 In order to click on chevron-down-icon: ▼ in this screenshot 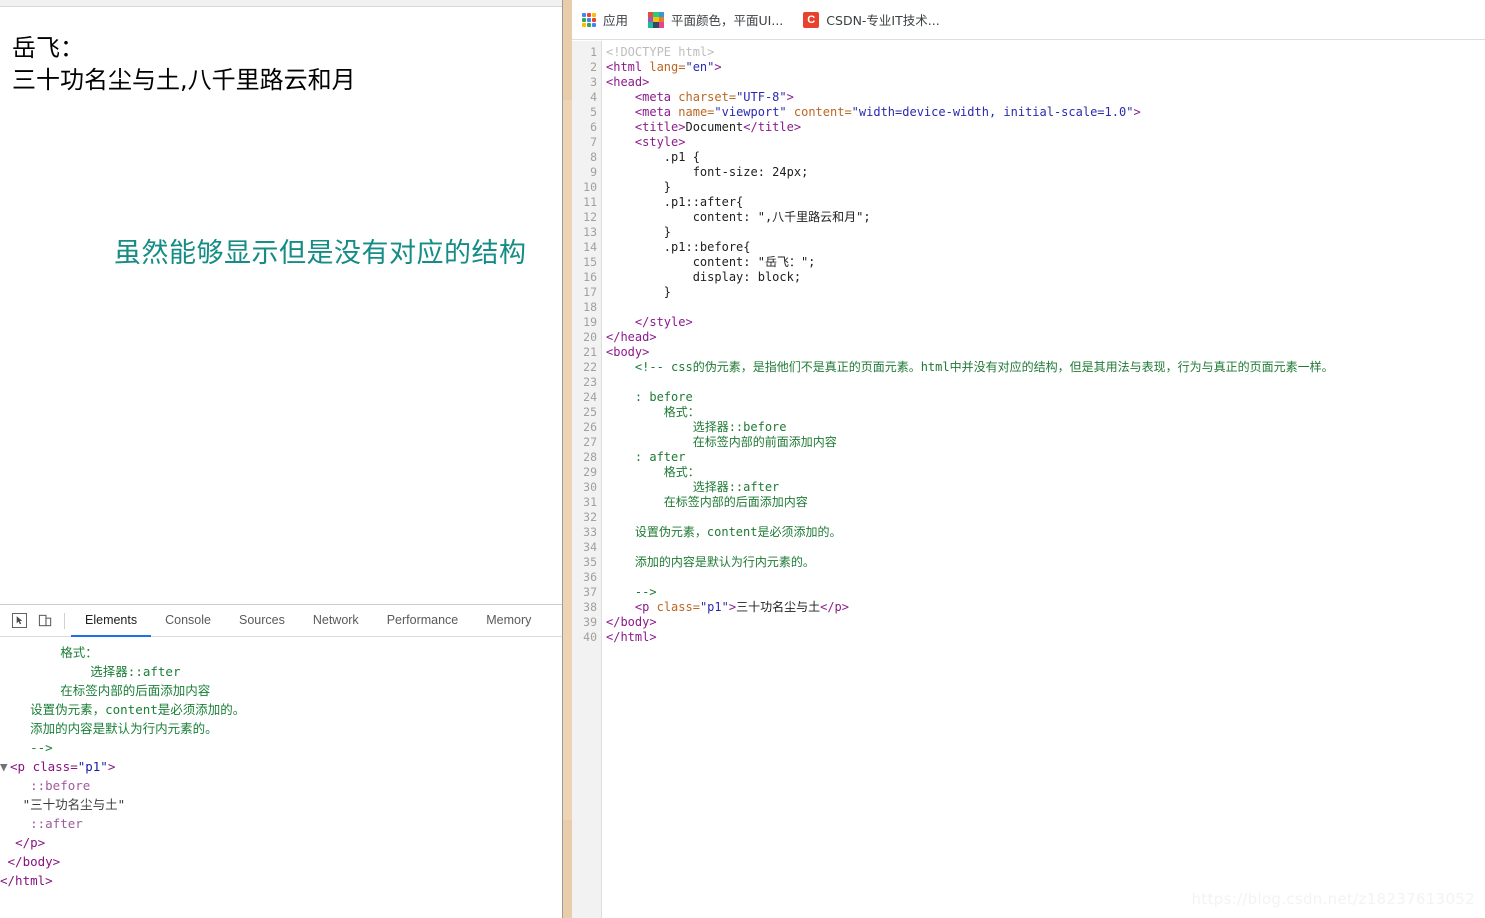, I will do `click(5, 766)`.